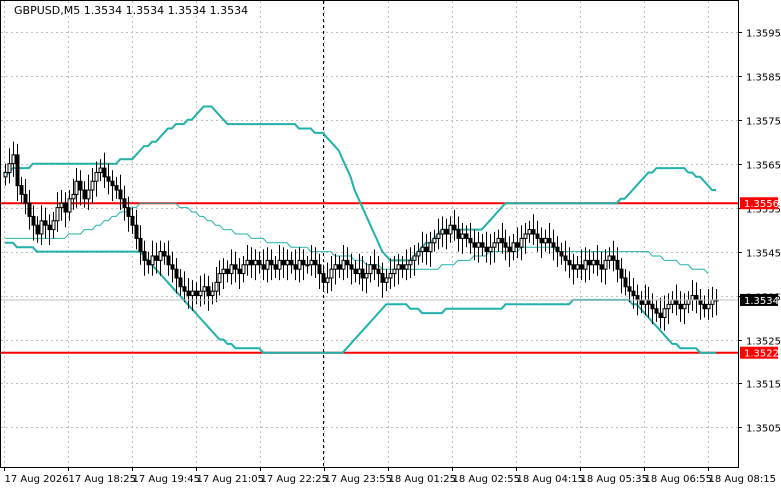 The height and width of the screenshot is (489, 781). I want to click on x-tick-label: 17 Aug 18:25, so click(102, 479).